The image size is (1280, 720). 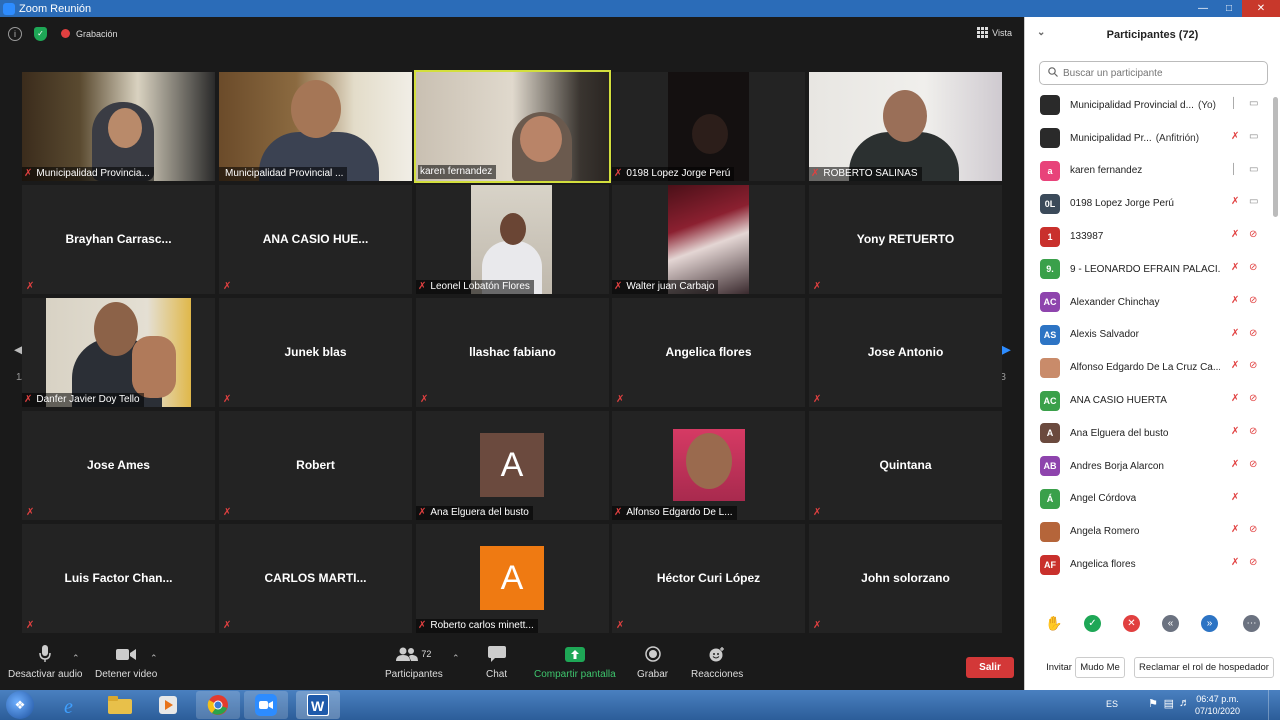 What do you see at coordinates (1148, 138) in the screenshot?
I see `participant-row: Municipalidad Pr... (Anfitrión) ✗ ▭` at bounding box center [1148, 138].